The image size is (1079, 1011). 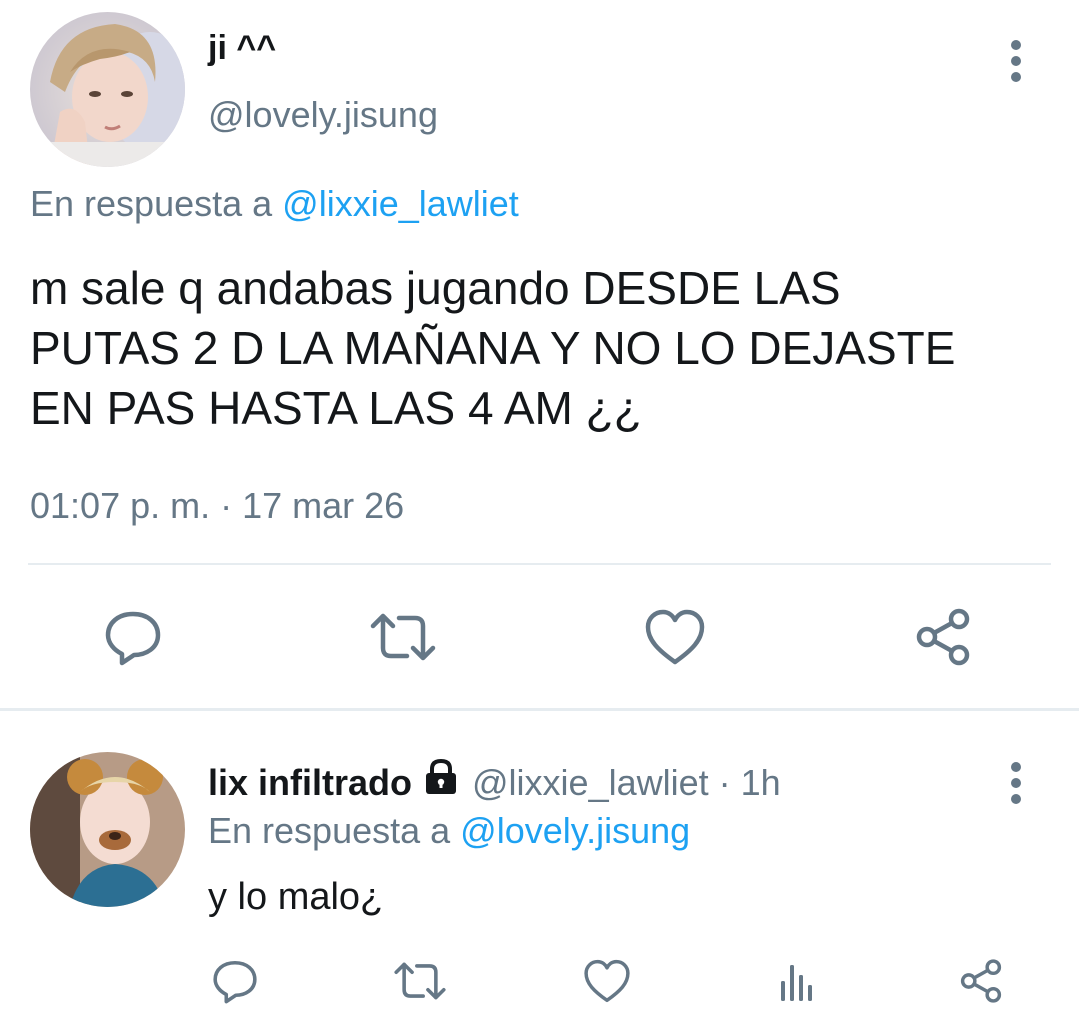 I want to click on reply-handle: @lixxie_lawliet, so click(x=590, y=783).